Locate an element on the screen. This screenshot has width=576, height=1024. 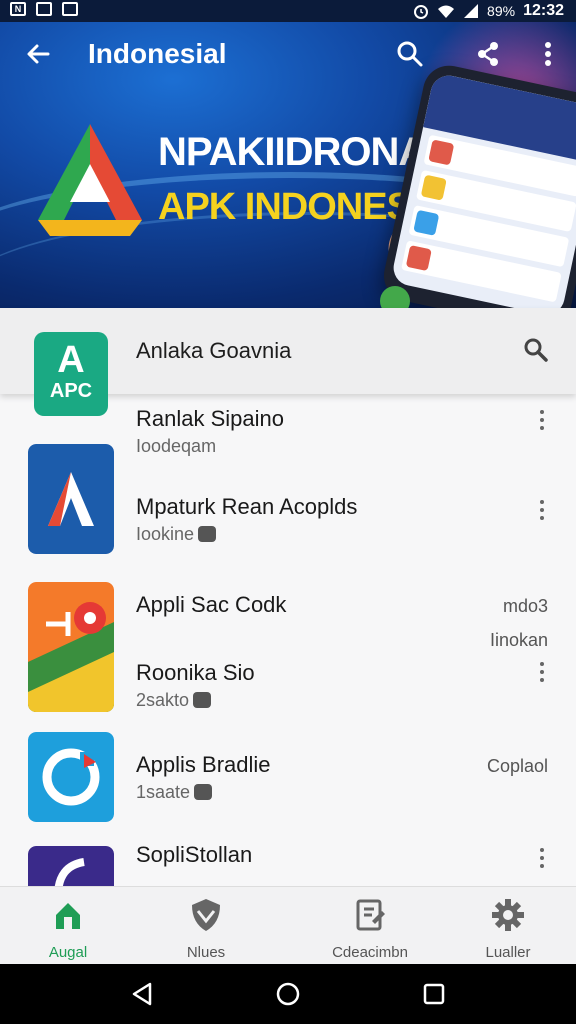
list-item-subtitle: Iookine is located at coordinates (176, 534).